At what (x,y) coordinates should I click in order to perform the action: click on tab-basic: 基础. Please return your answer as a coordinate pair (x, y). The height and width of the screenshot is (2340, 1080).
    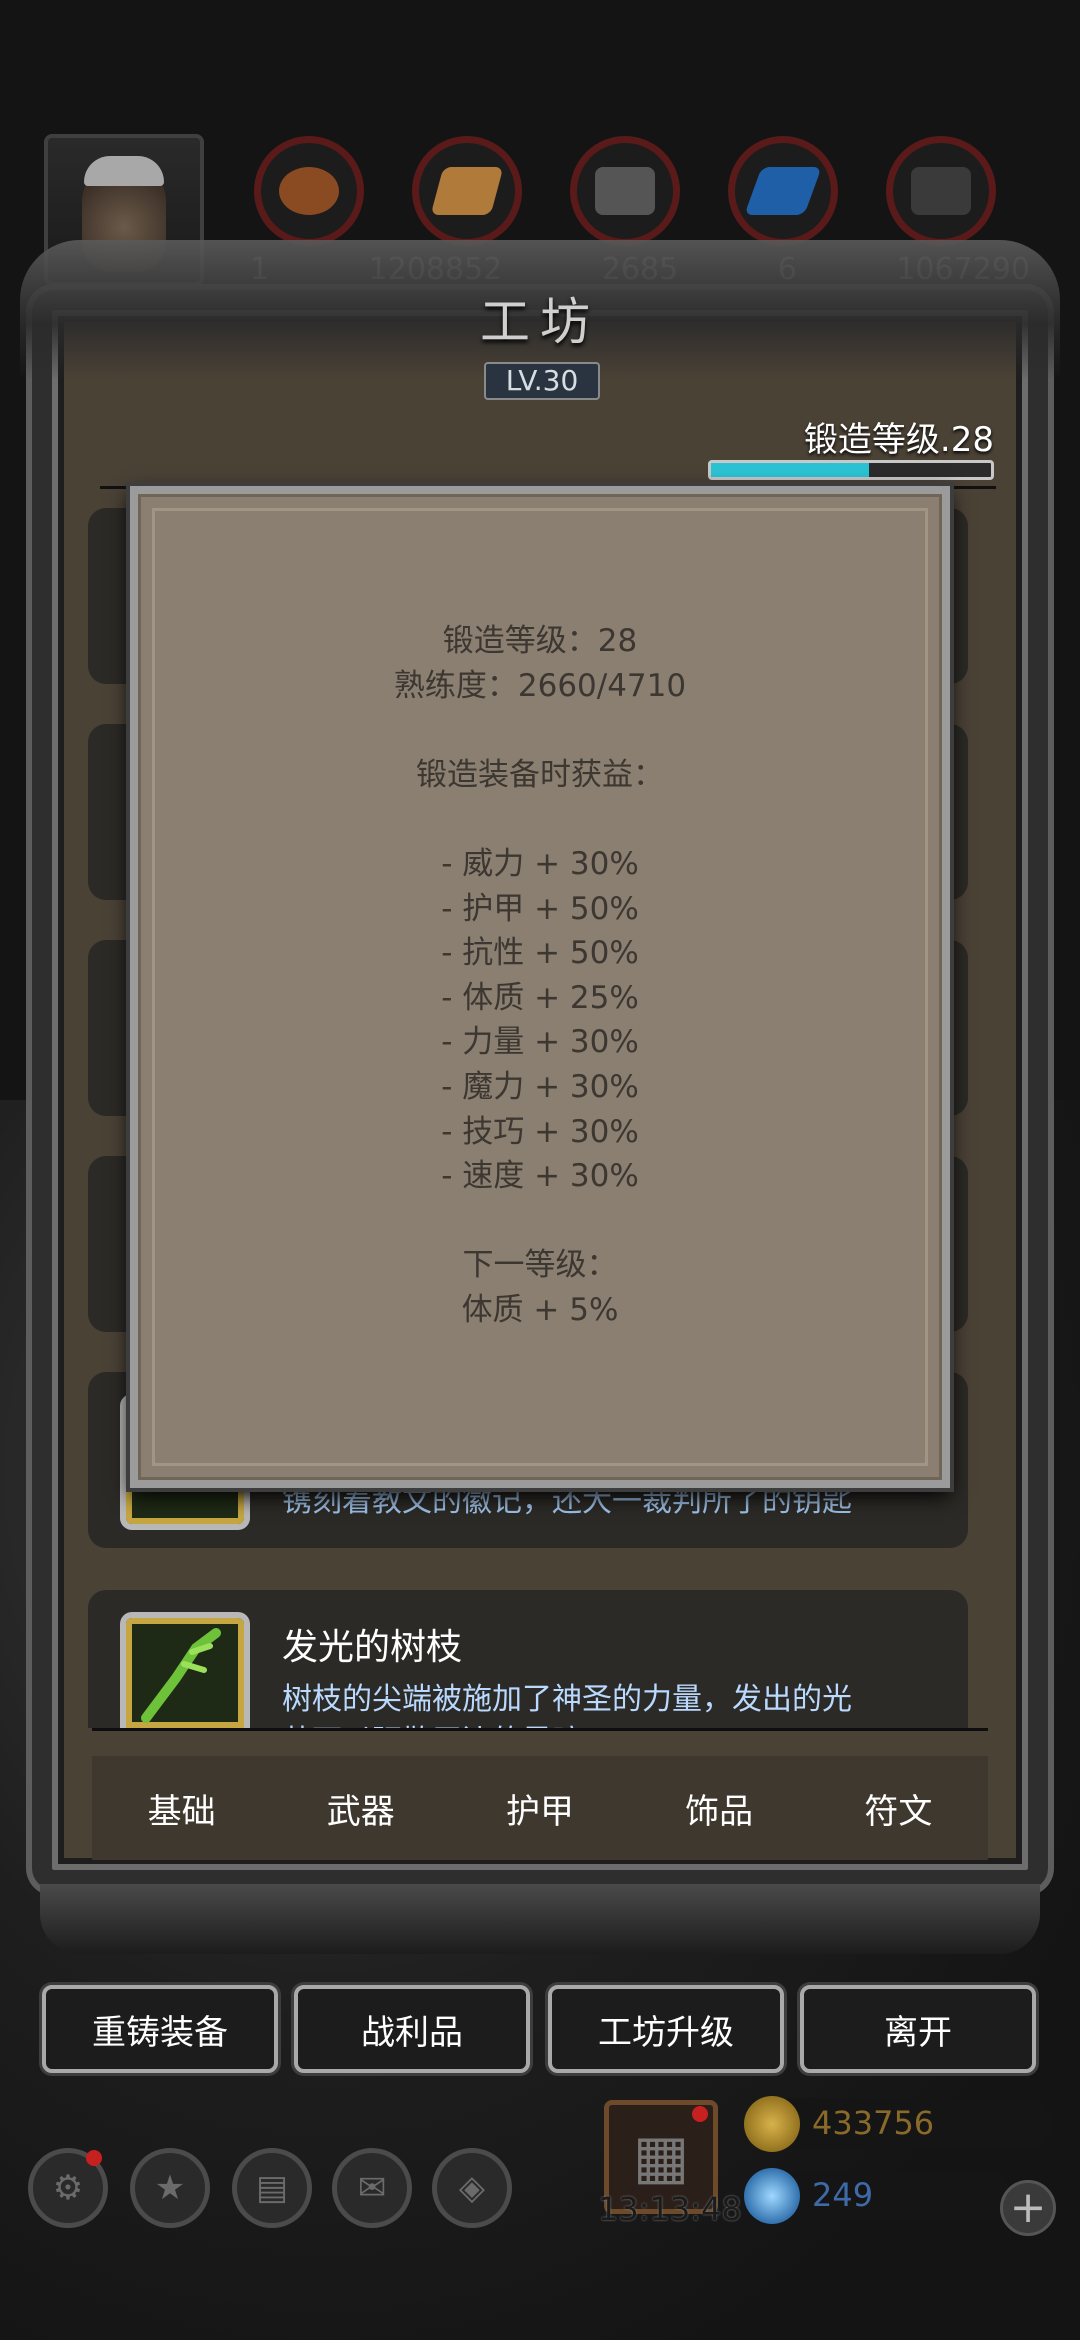
    Looking at the image, I should click on (182, 1808).